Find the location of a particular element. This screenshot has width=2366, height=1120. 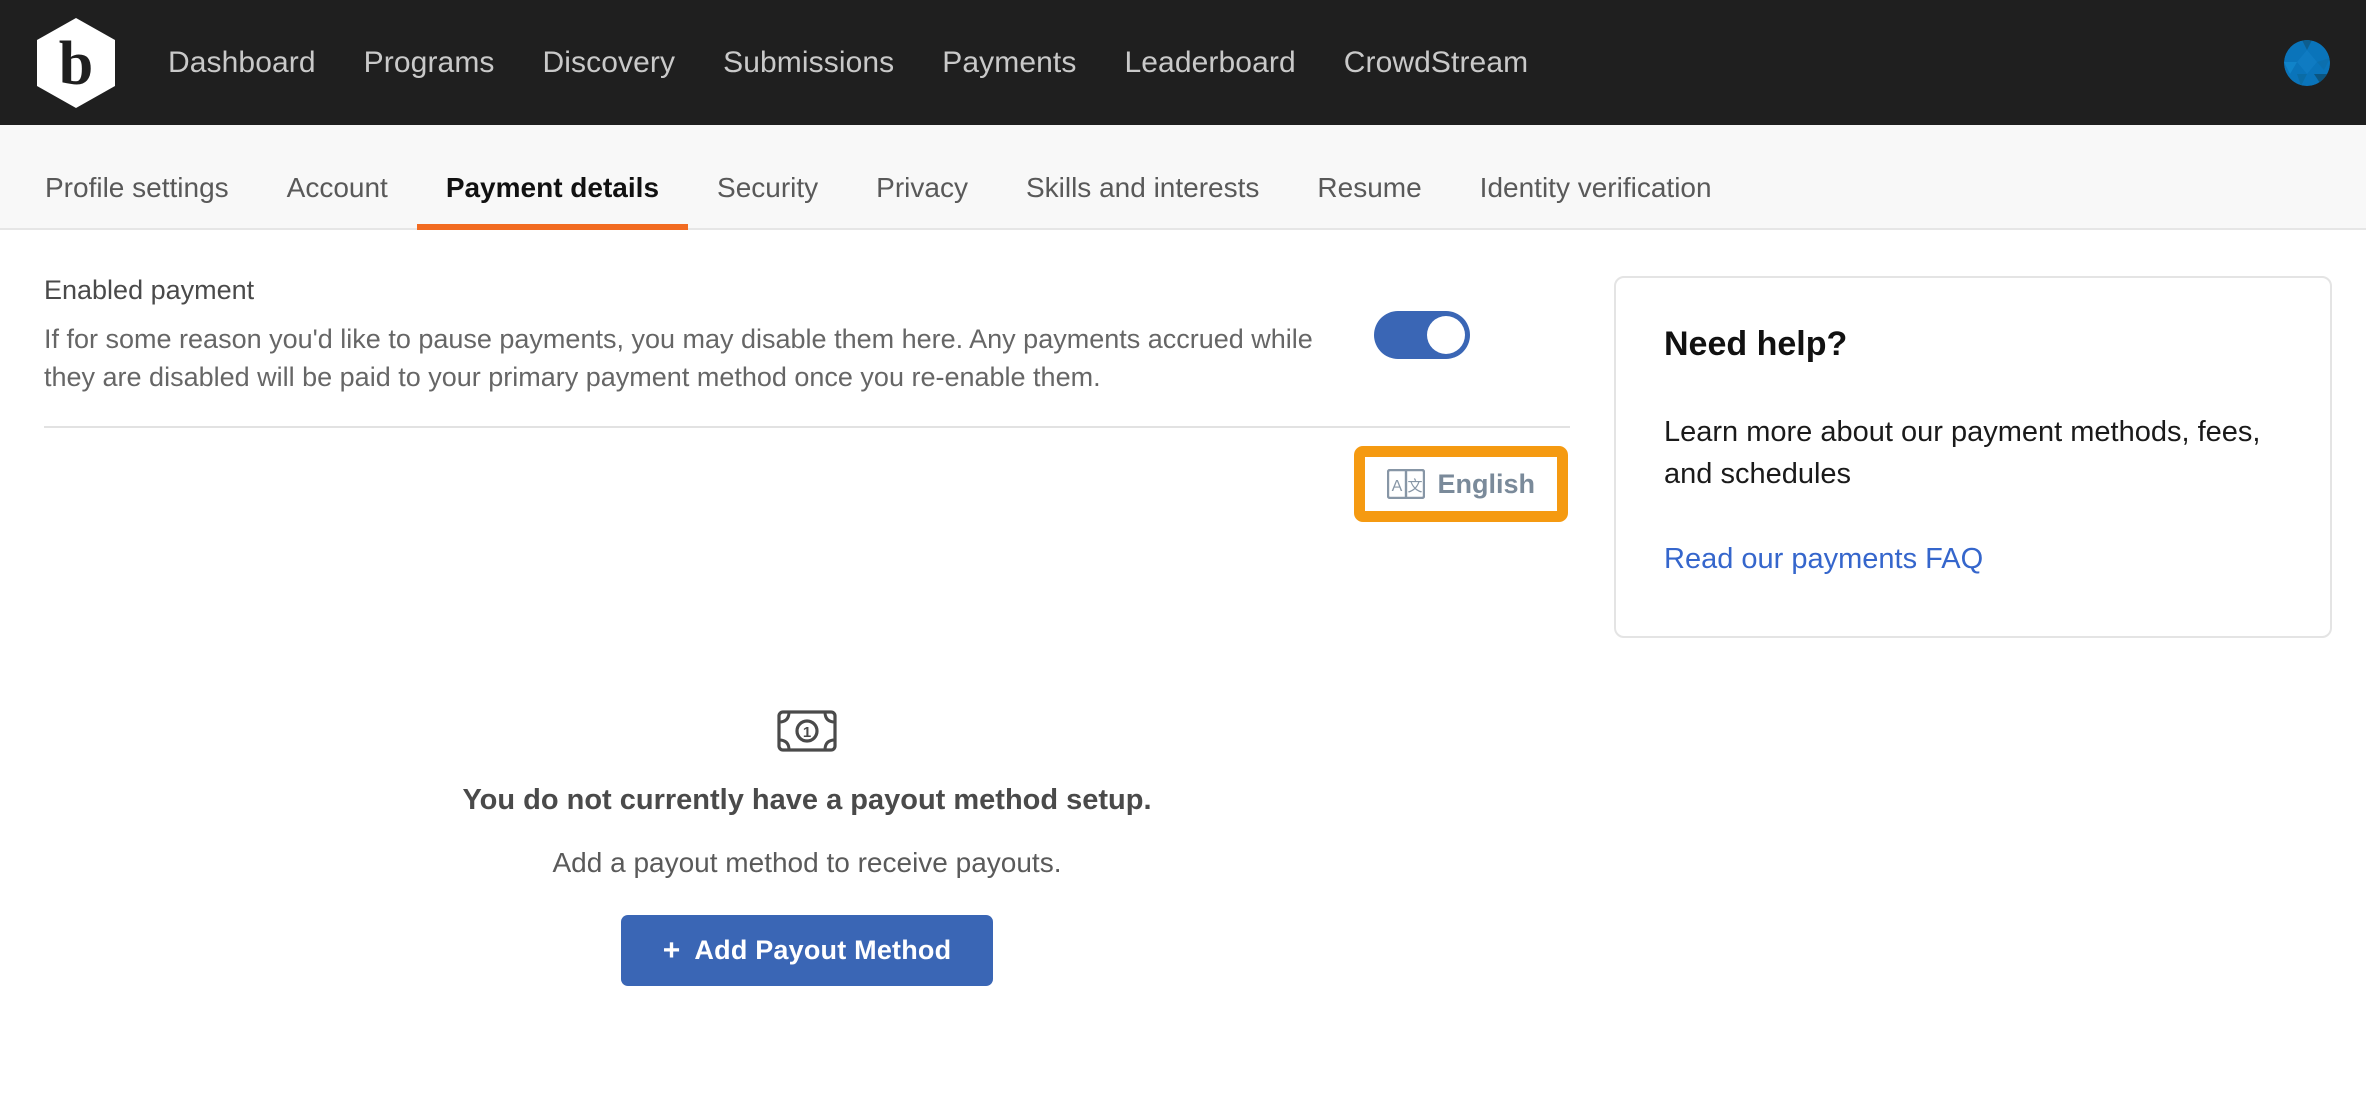

language-selector-highlight: A 文 English is located at coordinates (1461, 484).